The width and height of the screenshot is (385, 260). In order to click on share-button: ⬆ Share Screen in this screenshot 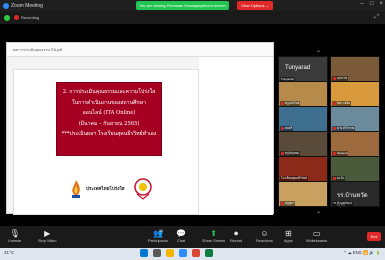, I will do `click(213, 235)`.